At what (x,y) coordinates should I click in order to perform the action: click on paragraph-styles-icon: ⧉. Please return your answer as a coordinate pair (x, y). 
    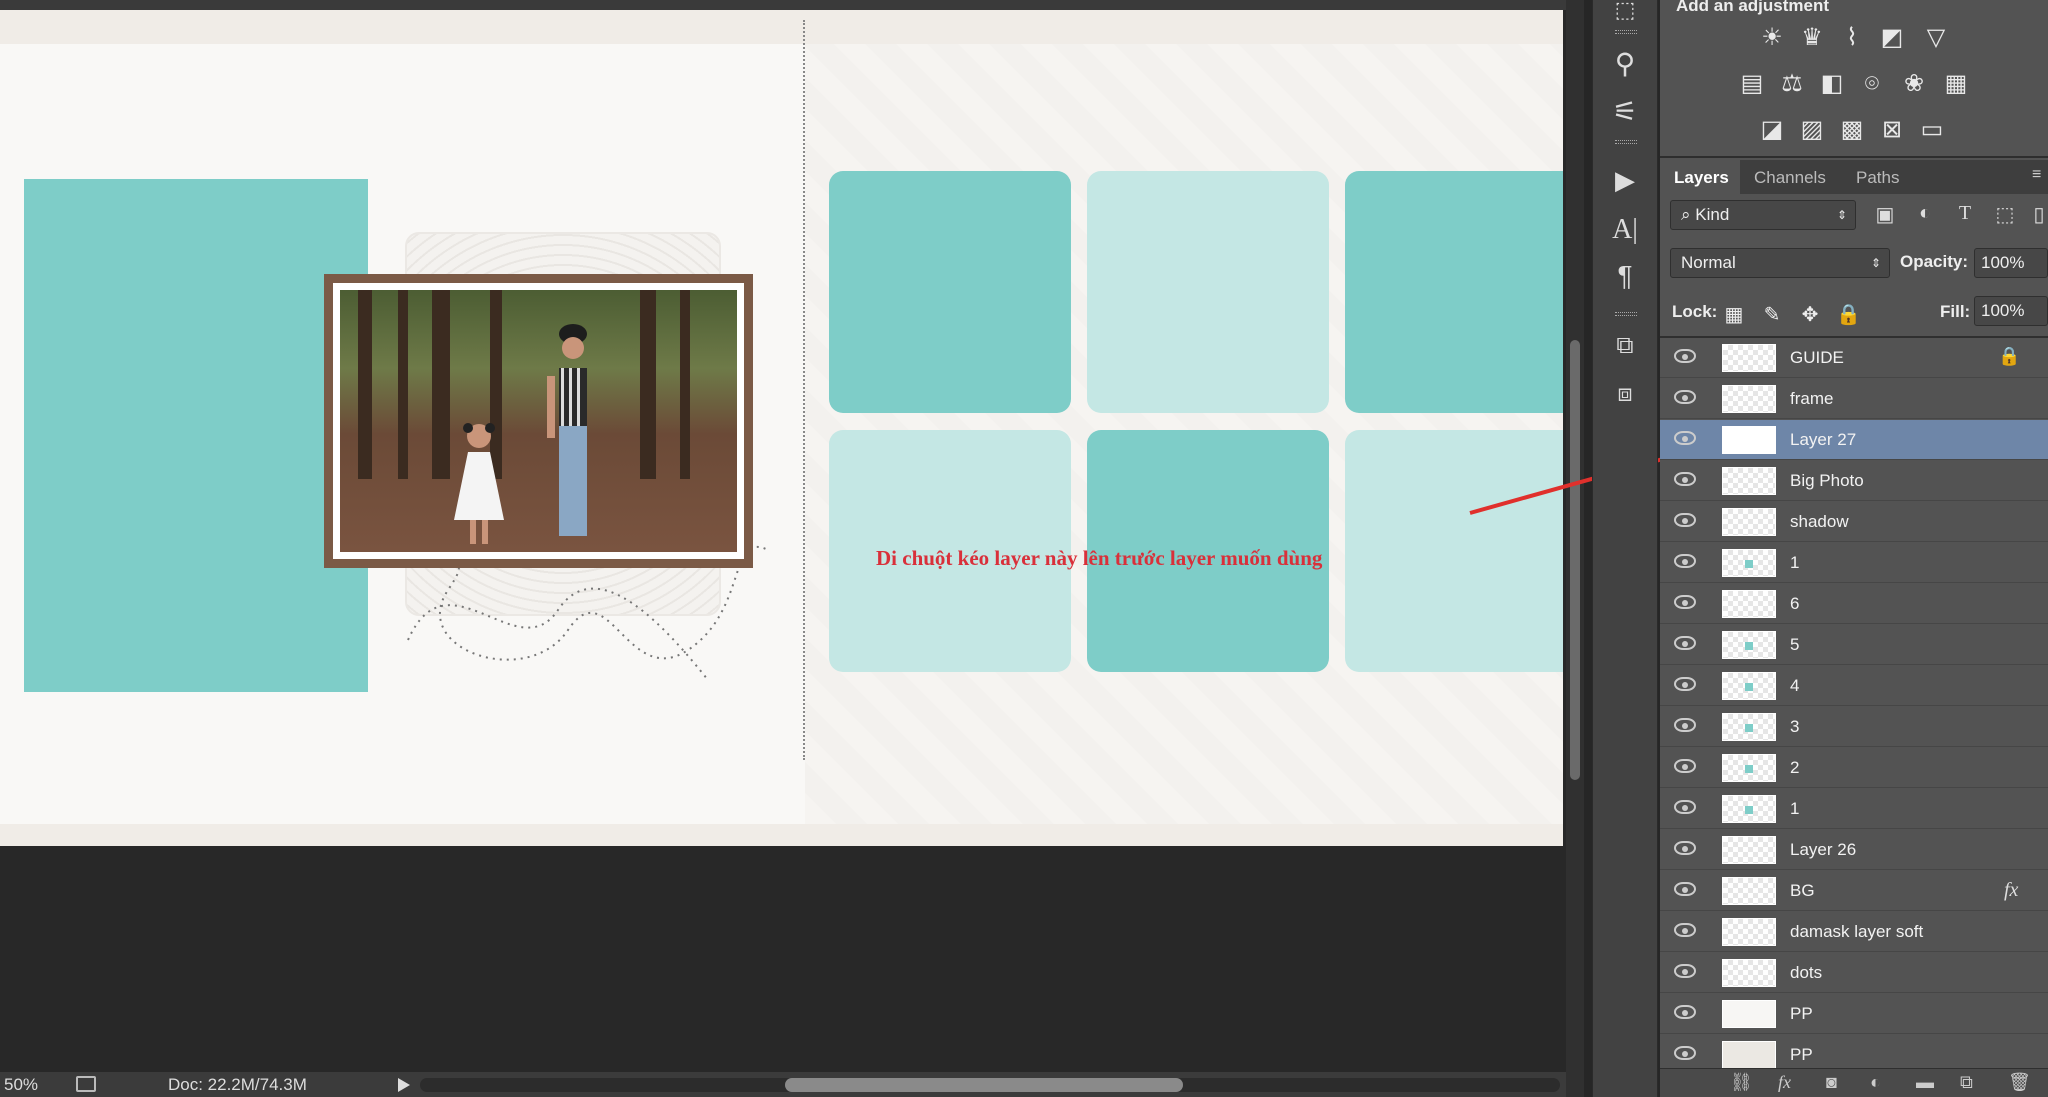
    Looking at the image, I should click on (1625, 346).